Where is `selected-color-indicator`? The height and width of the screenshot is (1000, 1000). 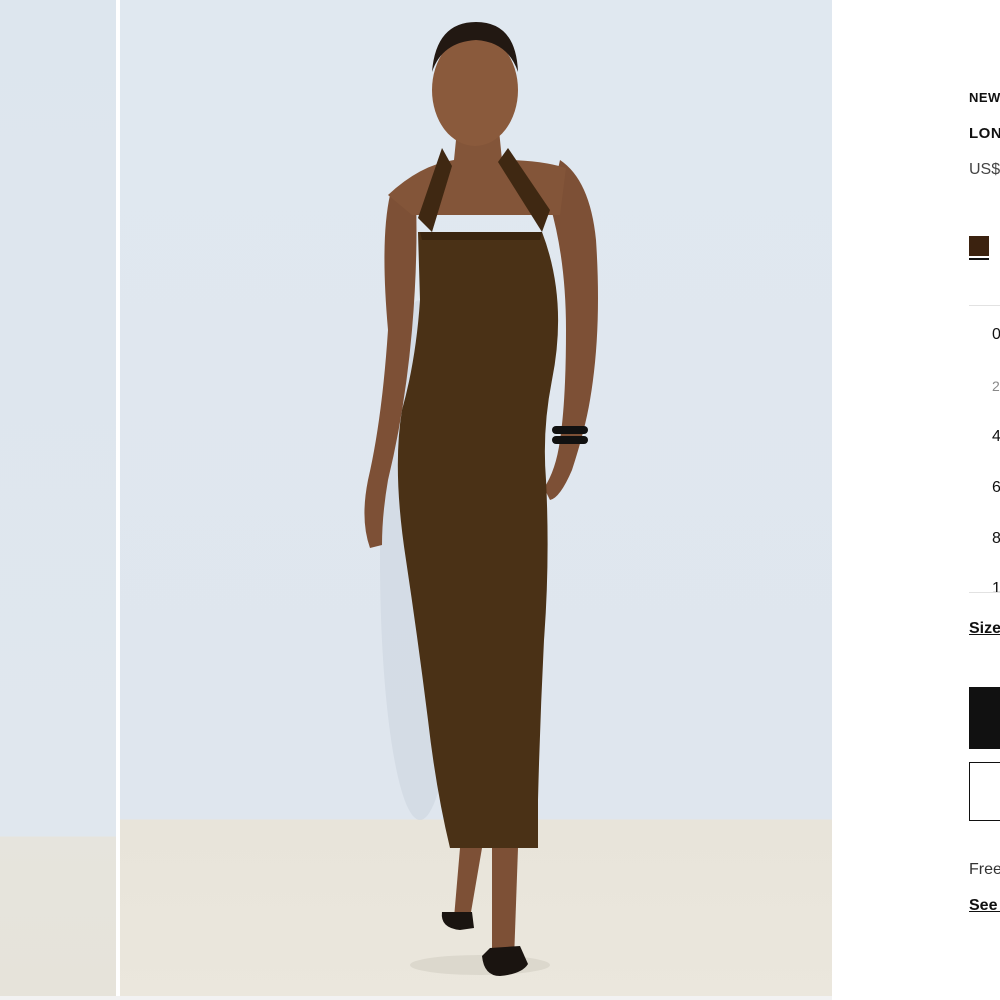 selected-color-indicator is located at coordinates (979, 259).